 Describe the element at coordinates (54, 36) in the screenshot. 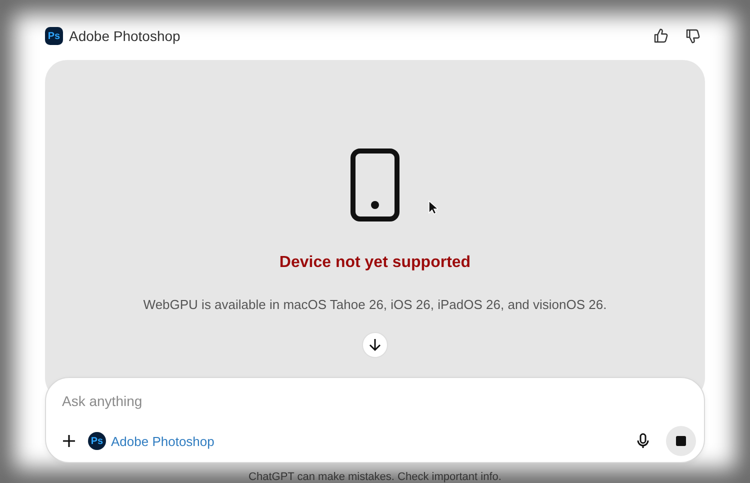

I see `app-logo: Ps` at that location.